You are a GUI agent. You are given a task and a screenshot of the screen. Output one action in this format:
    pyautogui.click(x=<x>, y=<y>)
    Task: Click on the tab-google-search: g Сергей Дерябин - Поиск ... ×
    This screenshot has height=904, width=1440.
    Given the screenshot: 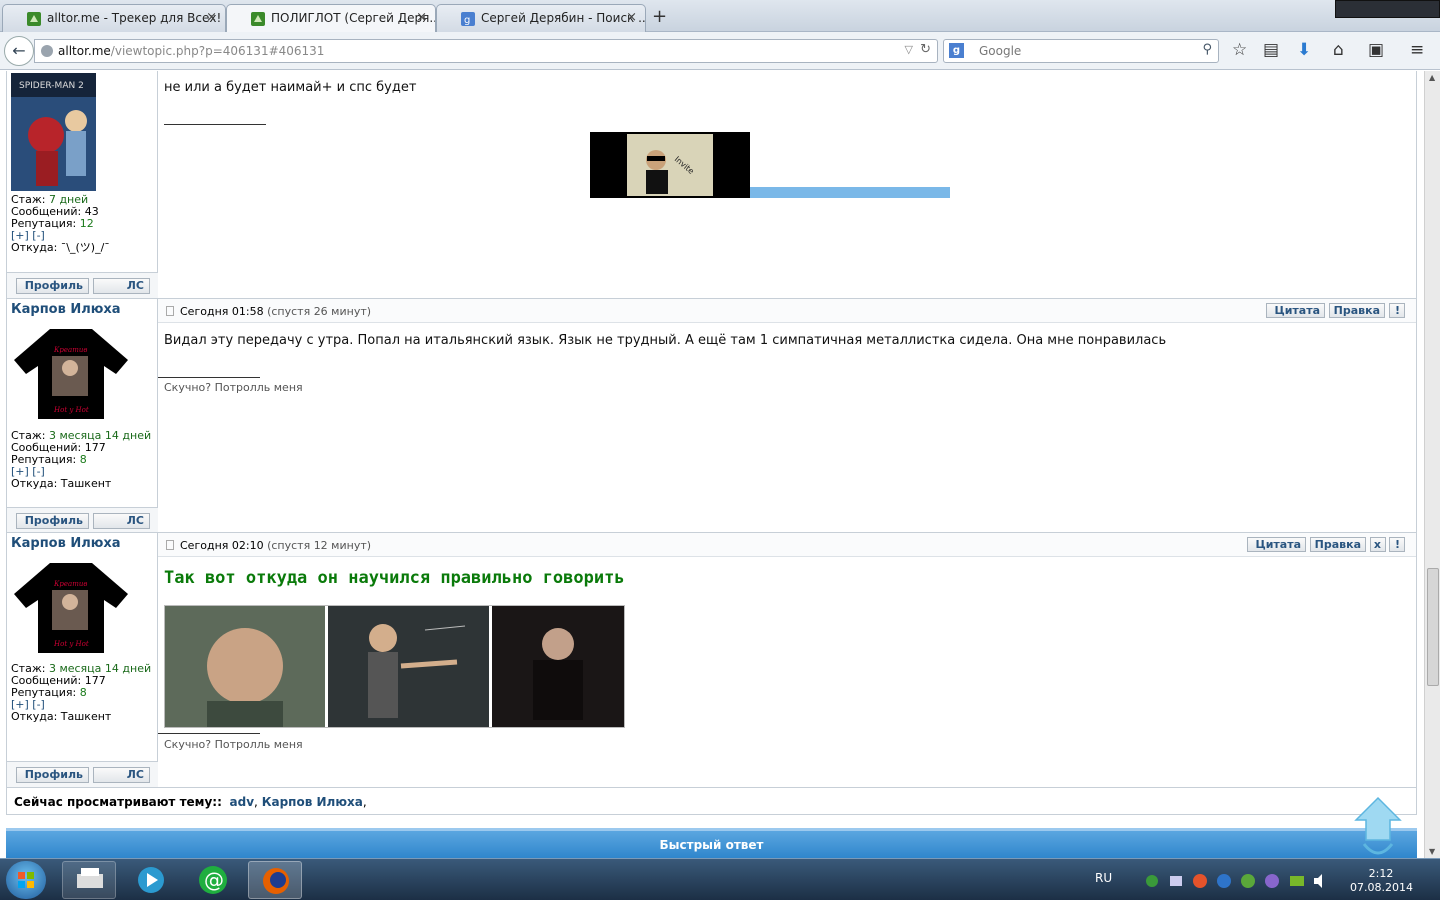 What is the action you would take?
    pyautogui.click(x=541, y=18)
    